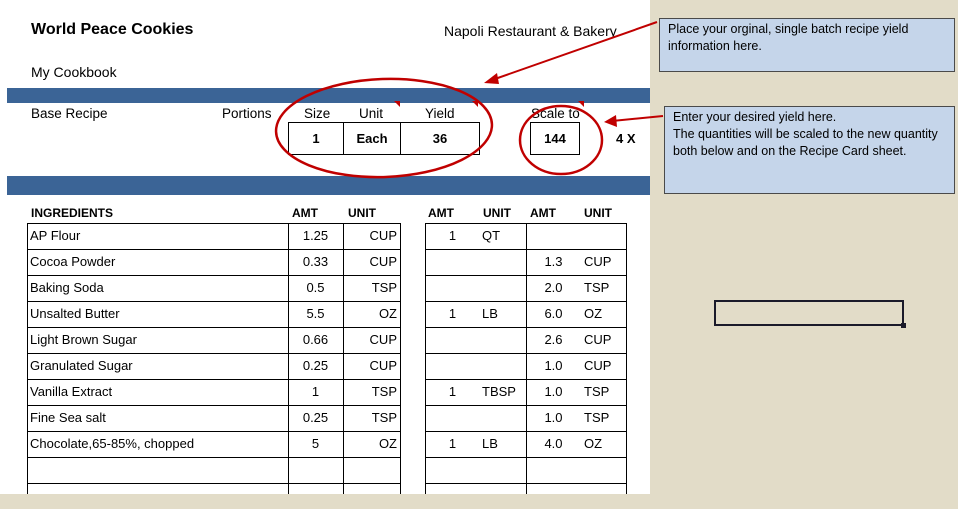 The width and height of the screenshot is (958, 509). What do you see at coordinates (315, 340) in the screenshot?
I see `amt-cell: 0.66` at bounding box center [315, 340].